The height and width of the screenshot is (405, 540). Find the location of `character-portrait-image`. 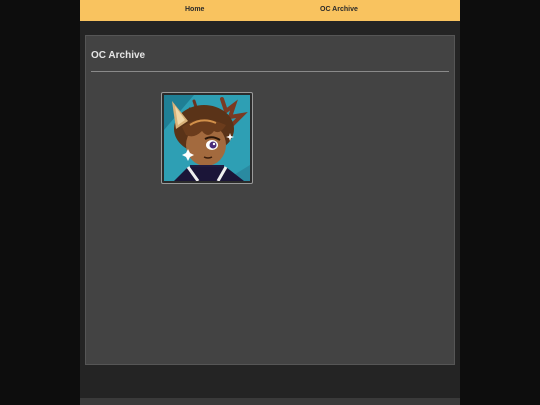

character-portrait-image is located at coordinates (207, 138).